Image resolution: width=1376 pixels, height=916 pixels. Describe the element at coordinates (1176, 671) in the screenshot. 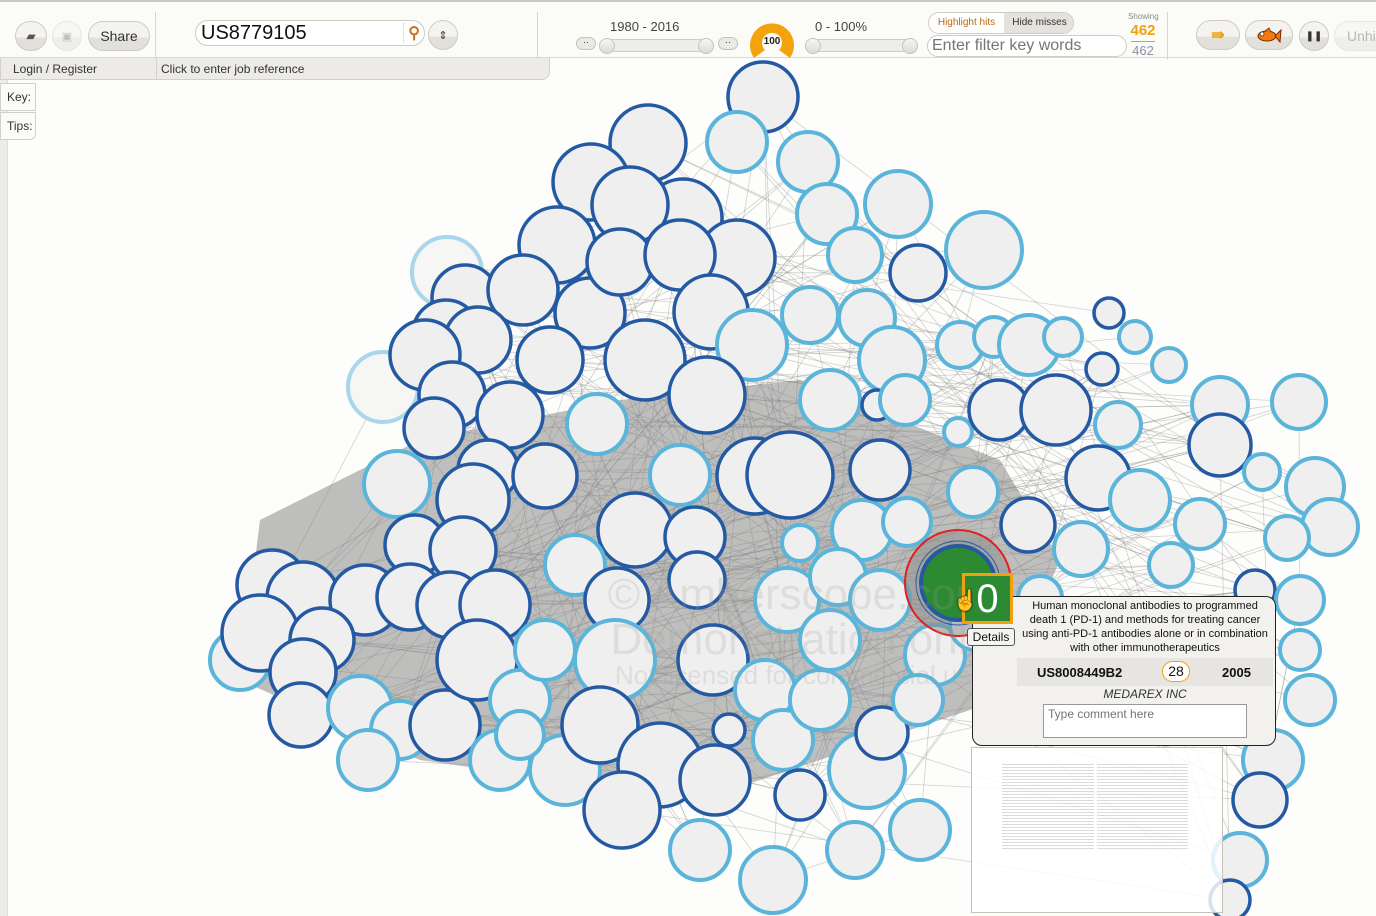

I see `citation-count-badge: 28` at that location.